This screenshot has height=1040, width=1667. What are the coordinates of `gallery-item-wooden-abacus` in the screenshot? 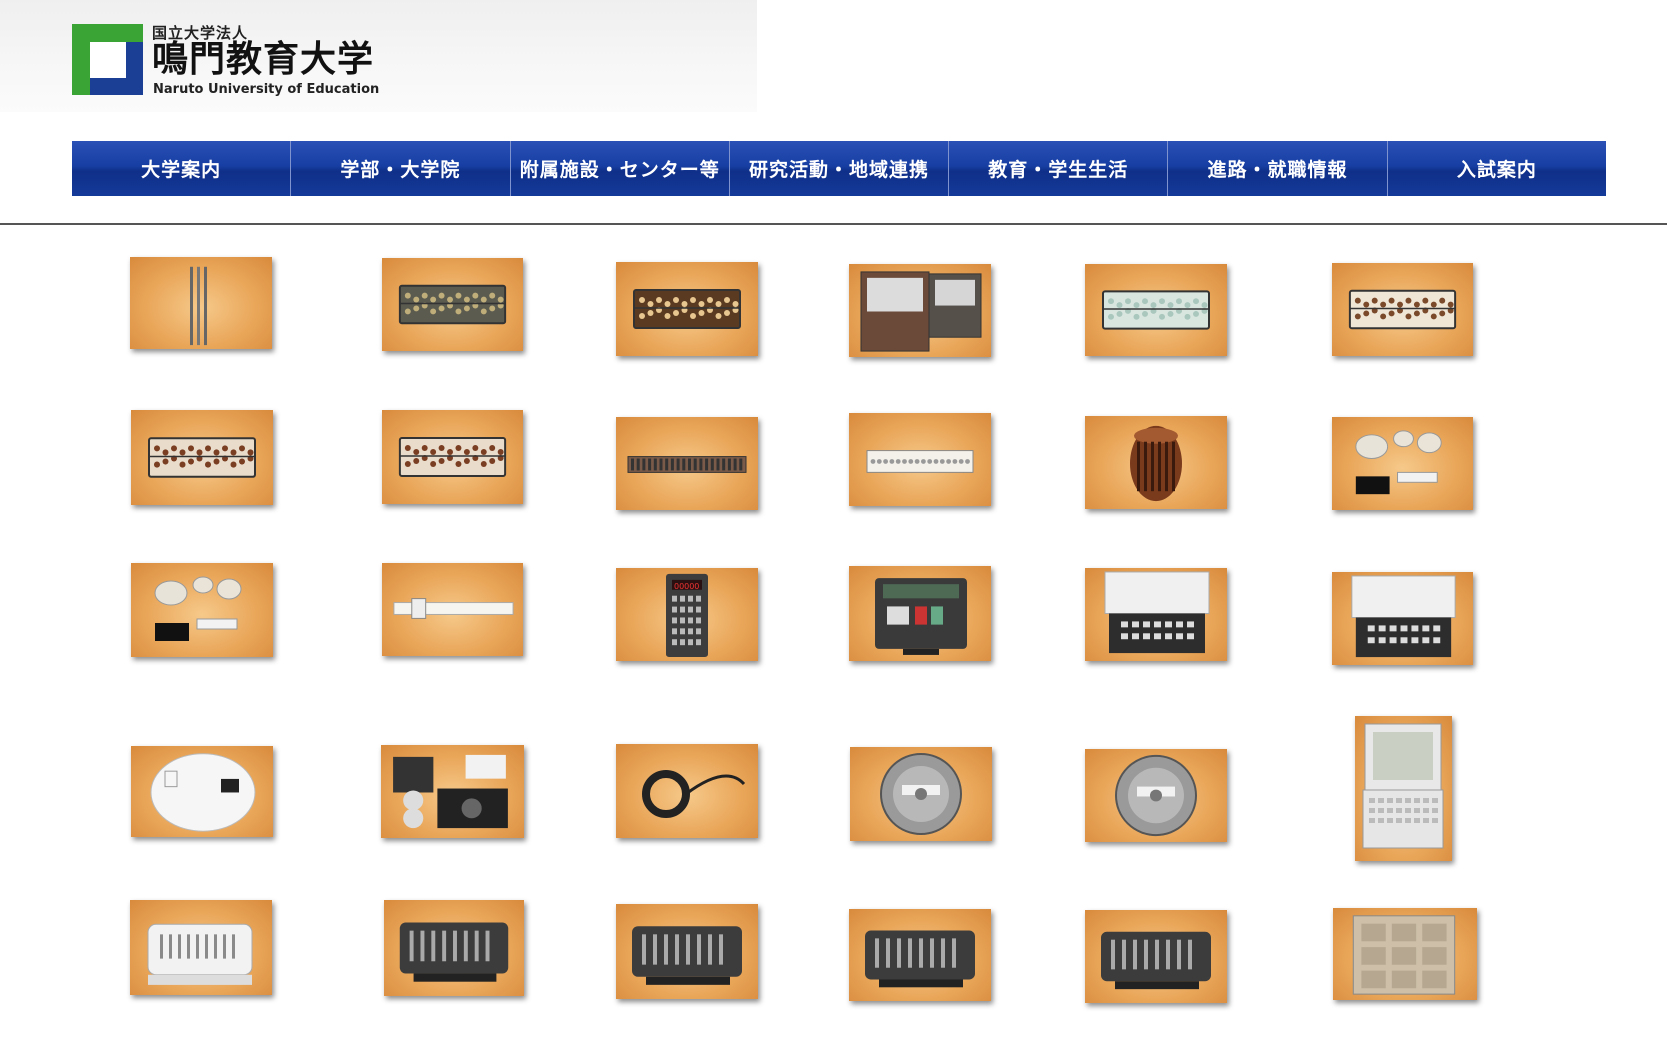 It's located at (687, 309).